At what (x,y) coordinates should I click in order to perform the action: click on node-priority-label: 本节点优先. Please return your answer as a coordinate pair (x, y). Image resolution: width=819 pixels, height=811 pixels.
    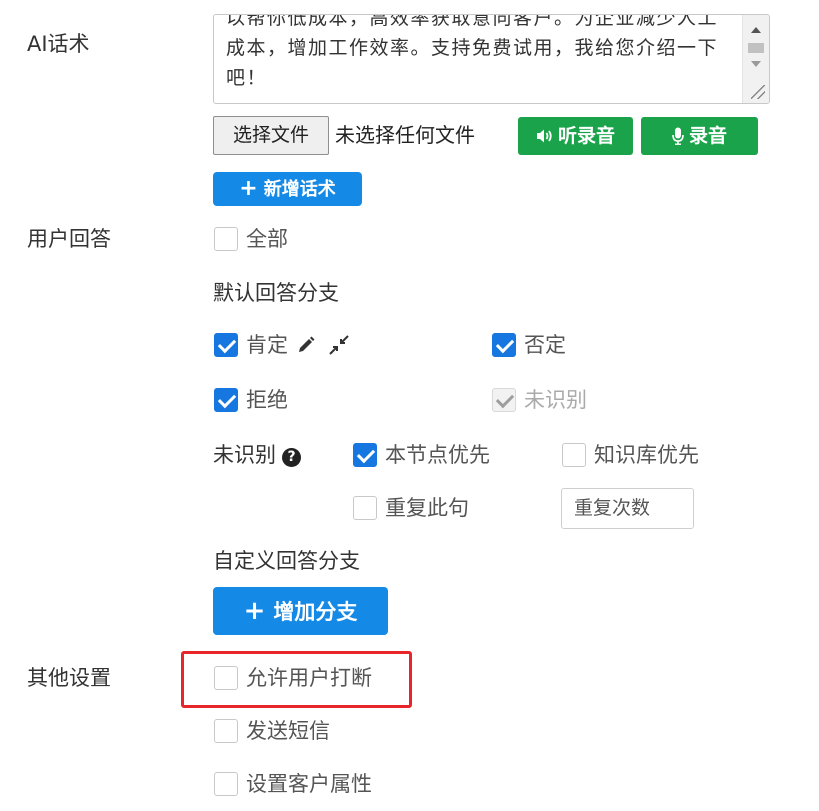
    Looking at the image, I should click on (437, 455).